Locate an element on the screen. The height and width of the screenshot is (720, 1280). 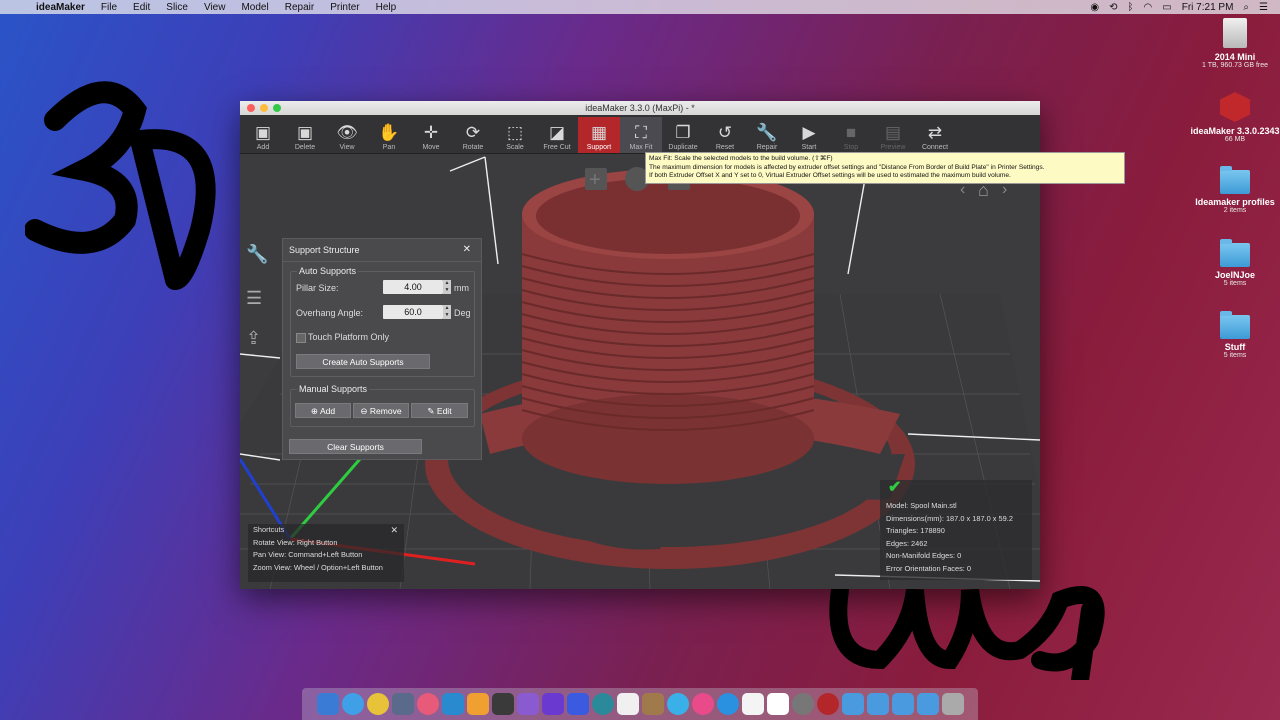
affinity-icon is located at coordinates (552, 704).